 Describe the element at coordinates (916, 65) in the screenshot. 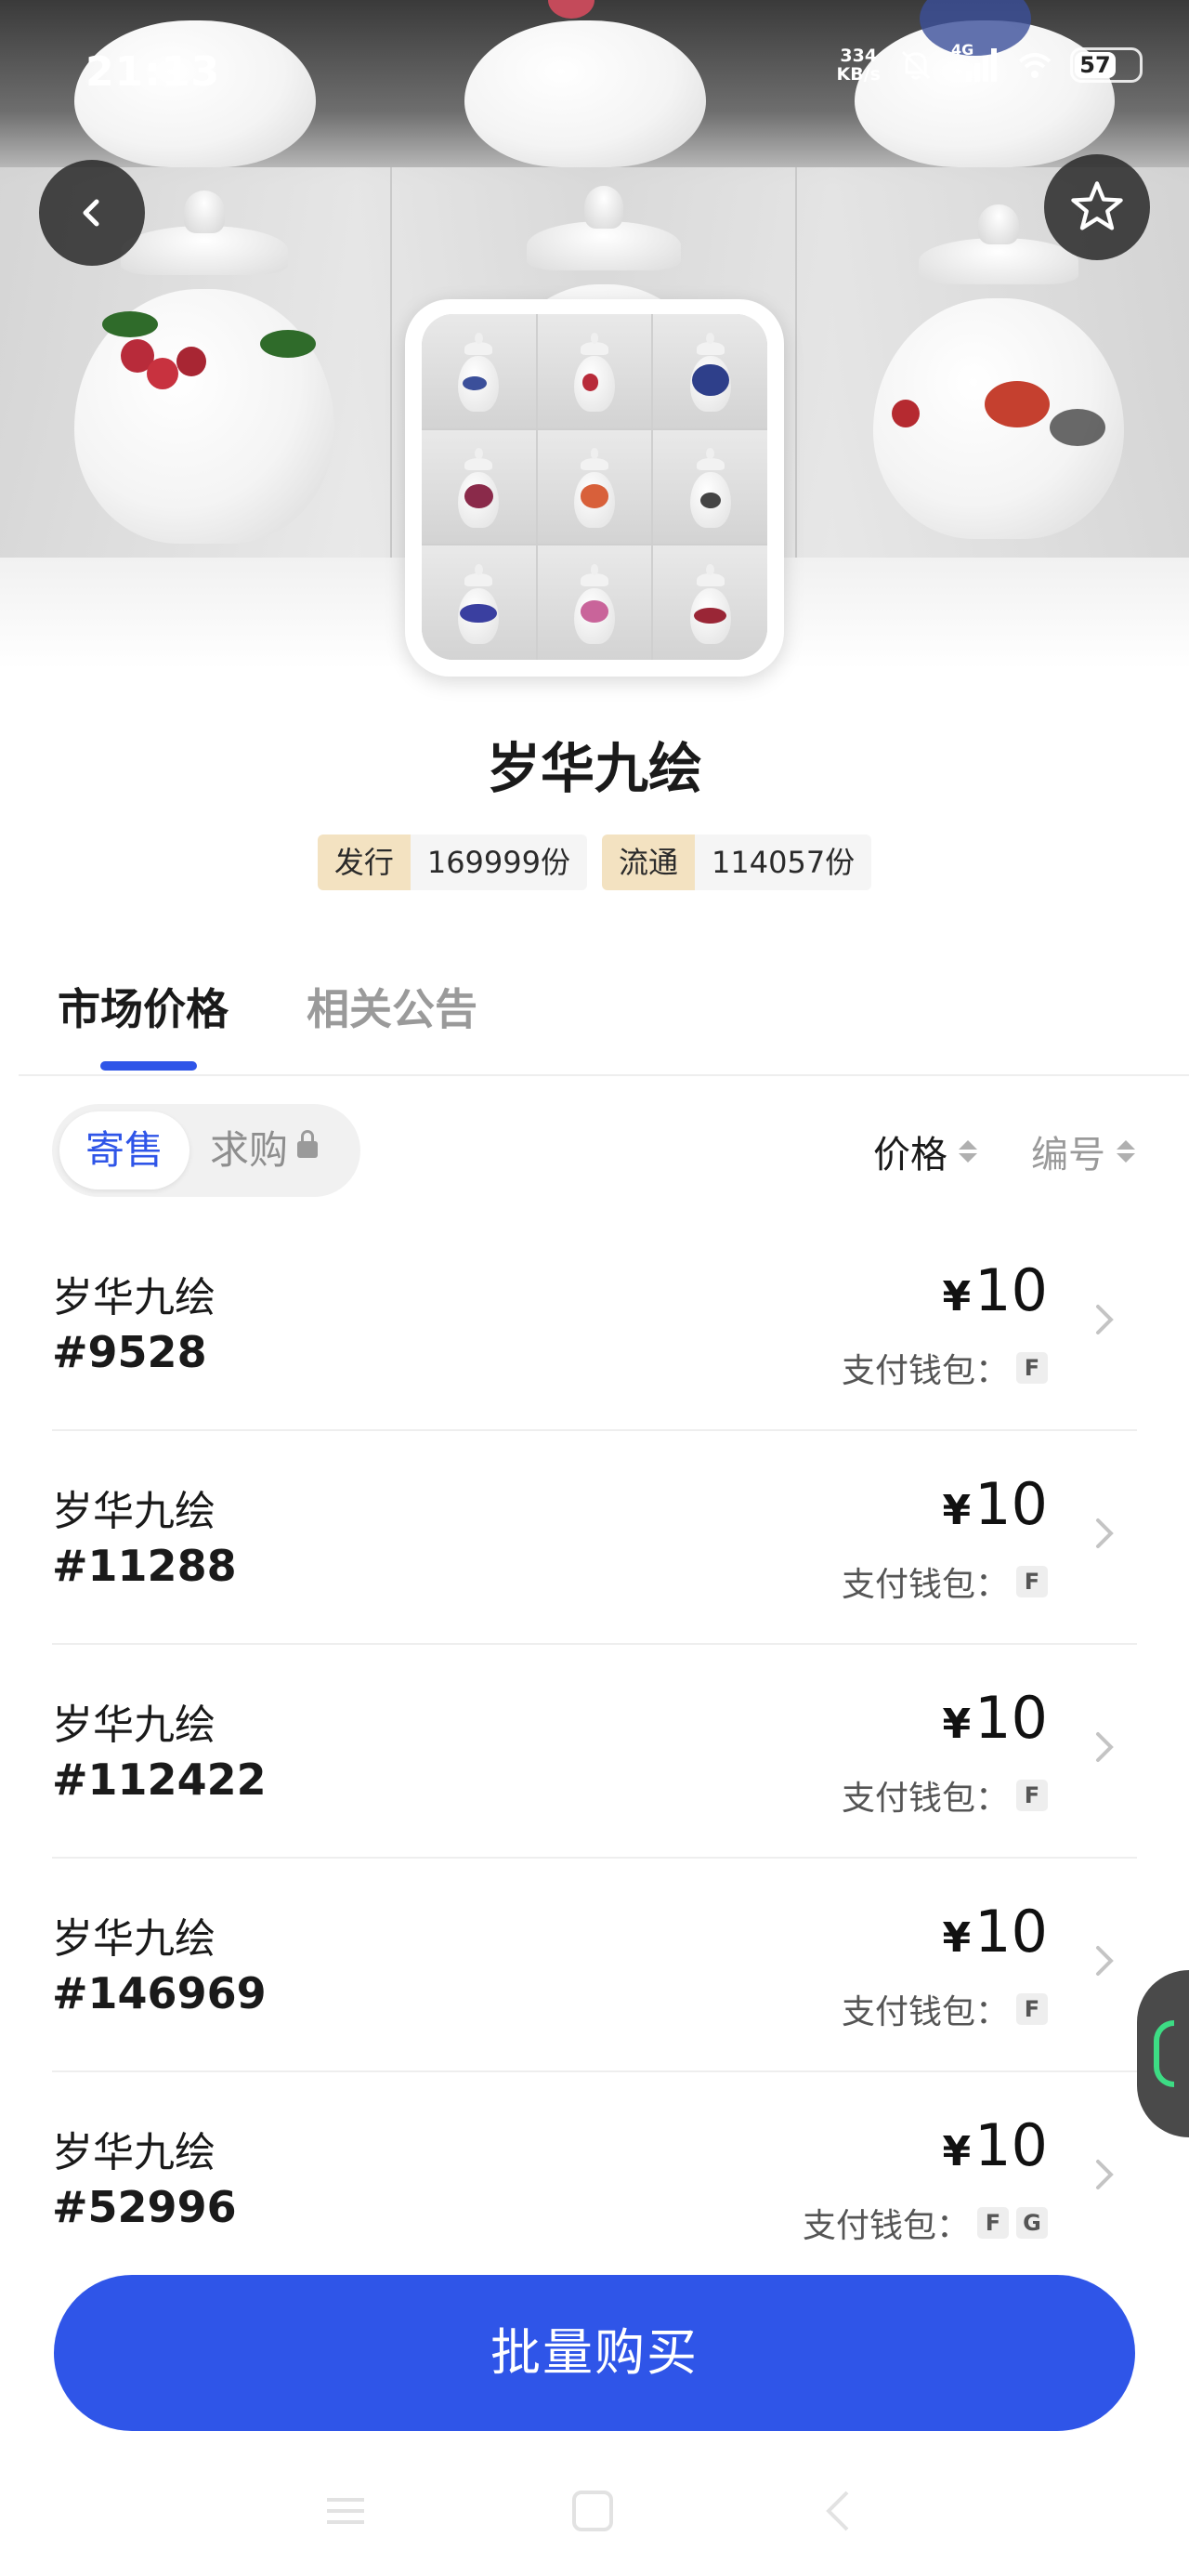

I see `mute-bell-icon` at that location.